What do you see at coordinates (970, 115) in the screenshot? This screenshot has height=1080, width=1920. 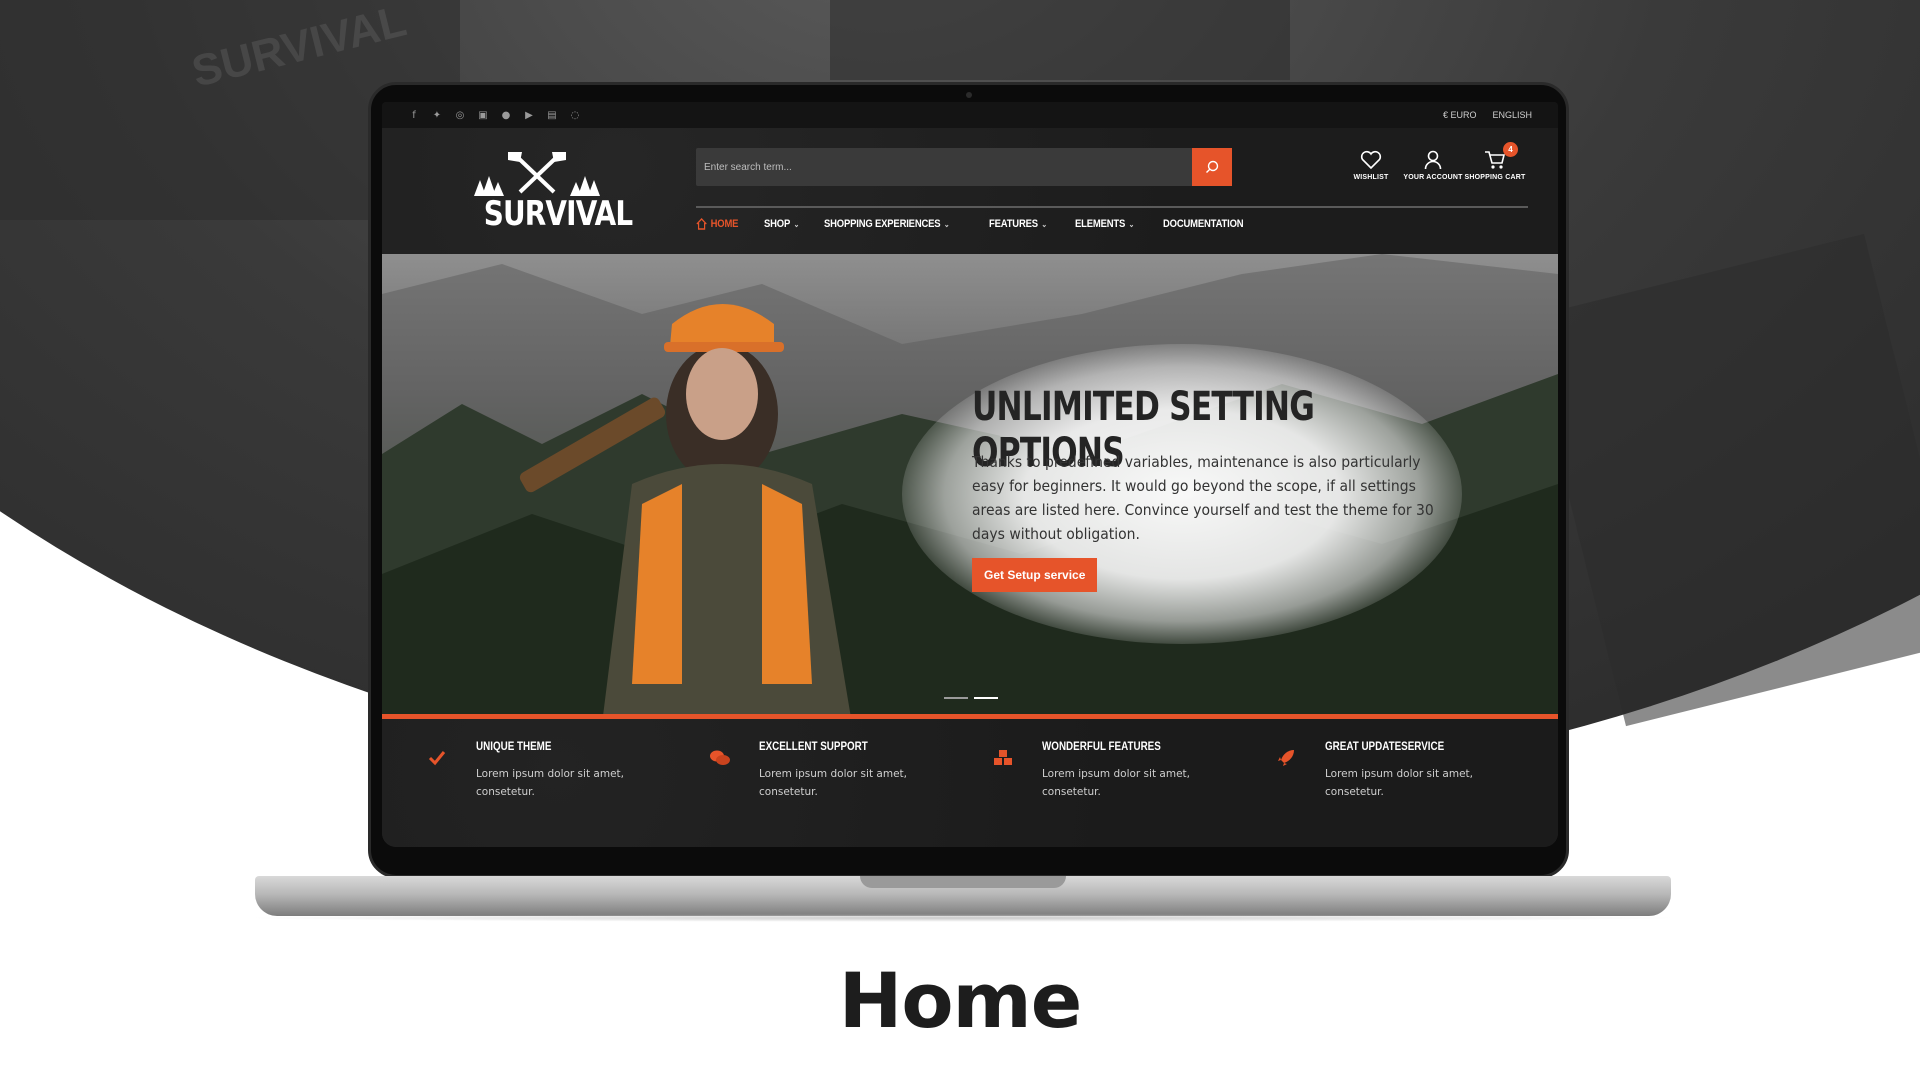 I see `top-bar: f ✦ ◎ ▣ ● ▶ ▤ ◌ € EURO ENGLISH` at bounding box center [970, 115].